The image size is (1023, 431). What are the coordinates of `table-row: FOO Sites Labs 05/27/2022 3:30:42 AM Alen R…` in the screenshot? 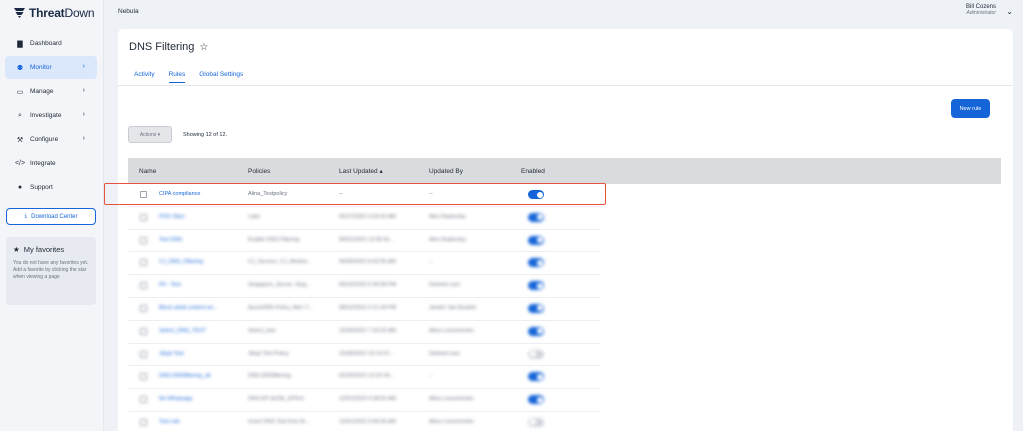 It's located at (364, 218).